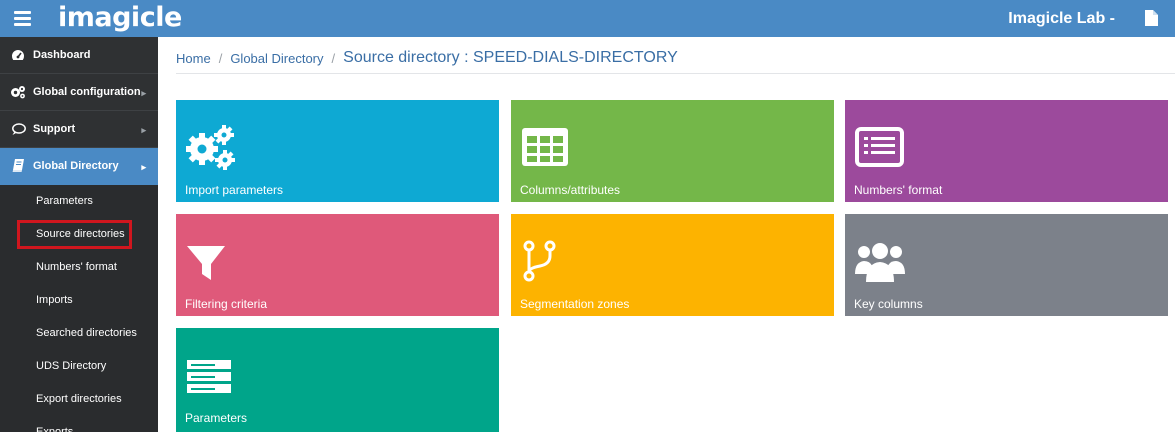 The width and height of the screenshot is (1175, 432). What do you see at coordinates (539, 261) in the screenshot?
I see `branch-fork-icon` at bounding box center [539, 261].